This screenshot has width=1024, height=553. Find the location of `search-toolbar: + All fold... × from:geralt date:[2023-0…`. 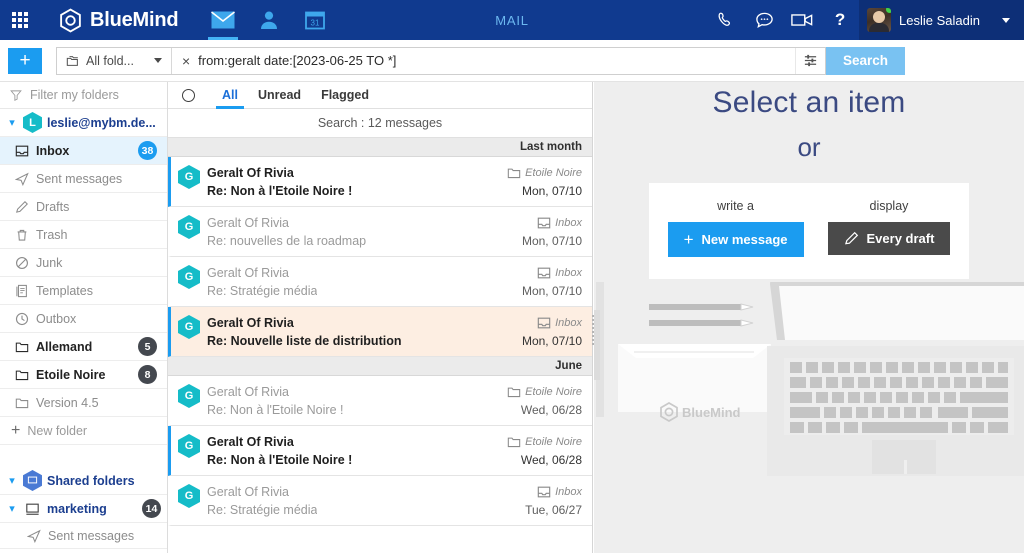

search-toolbar: + All fold... × from:geralt date:[2023-0… is located at coordinates (512, 61).